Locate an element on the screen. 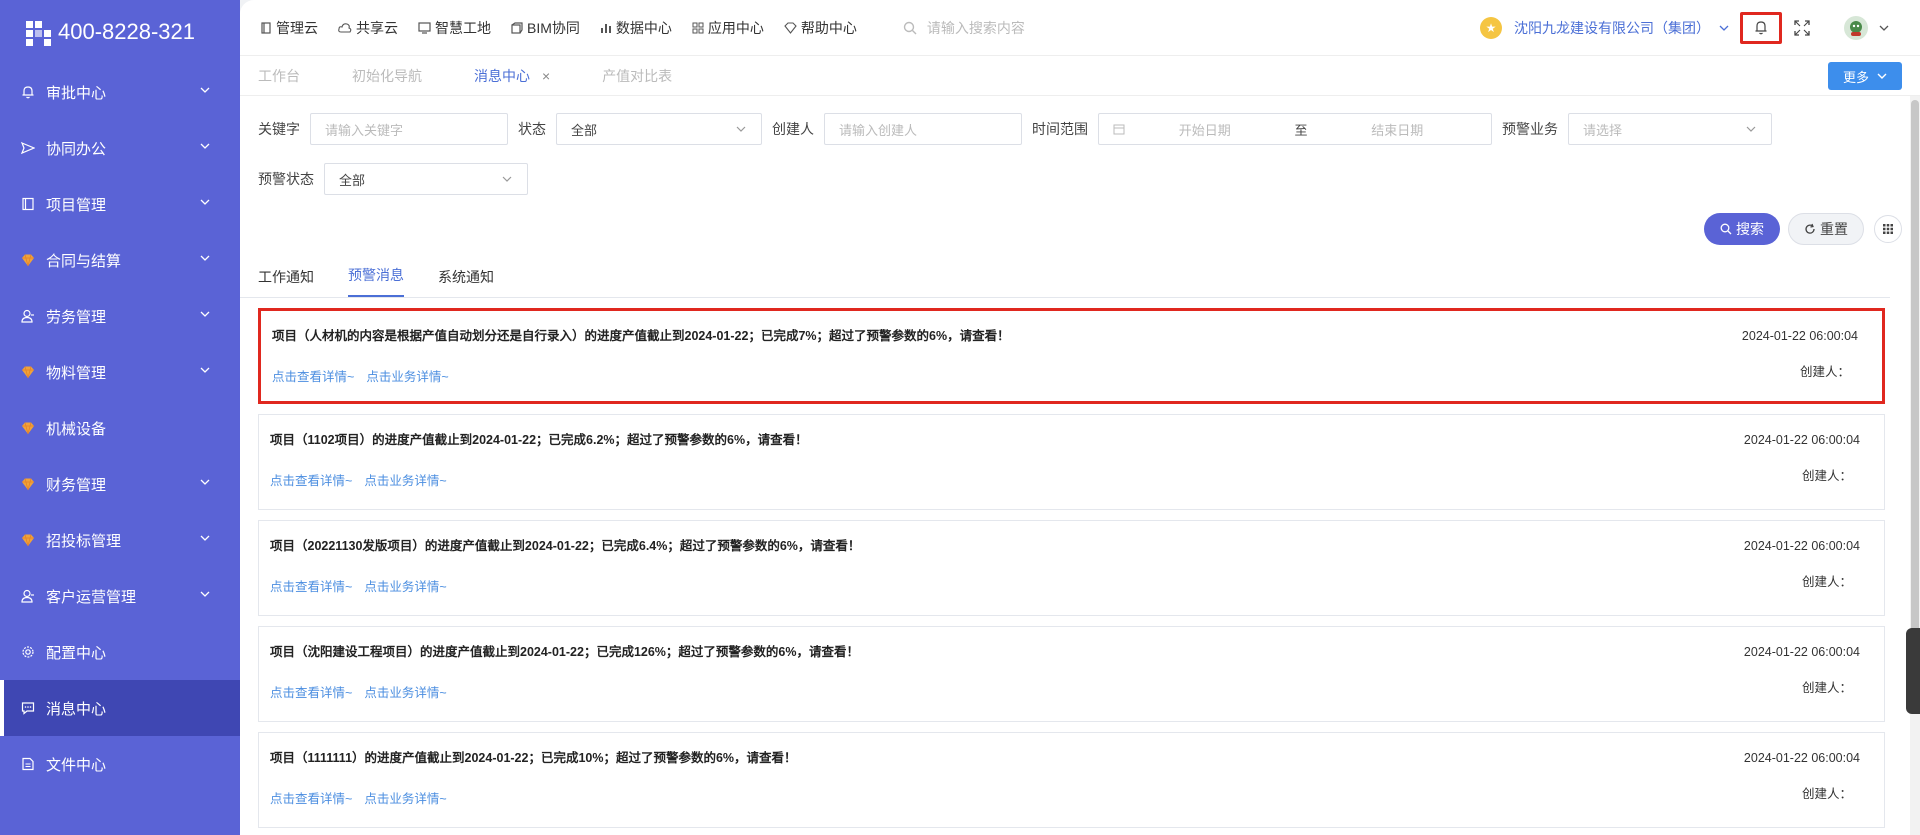 The width and height of the screenshot is (1920, 835). side-widget is located at coordinates (1913, 671).